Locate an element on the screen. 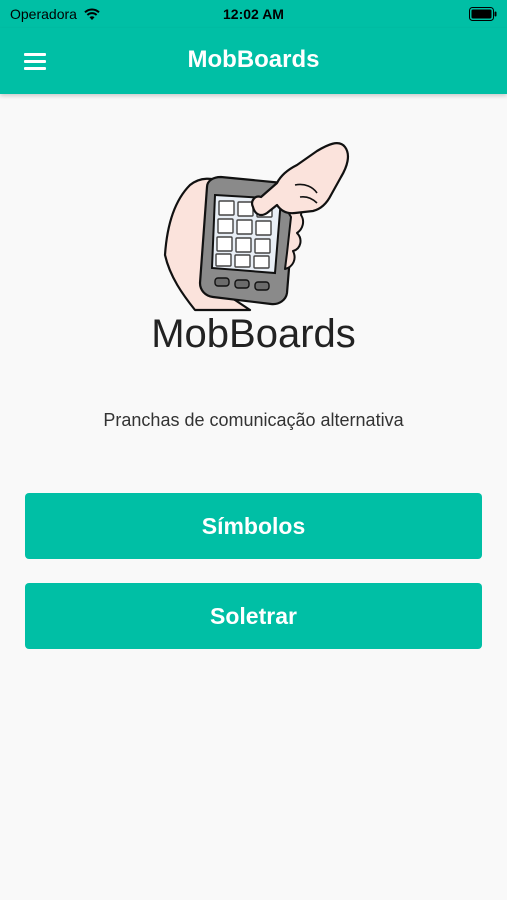  app-header: MobBoards is located at coordinates (253, 61).